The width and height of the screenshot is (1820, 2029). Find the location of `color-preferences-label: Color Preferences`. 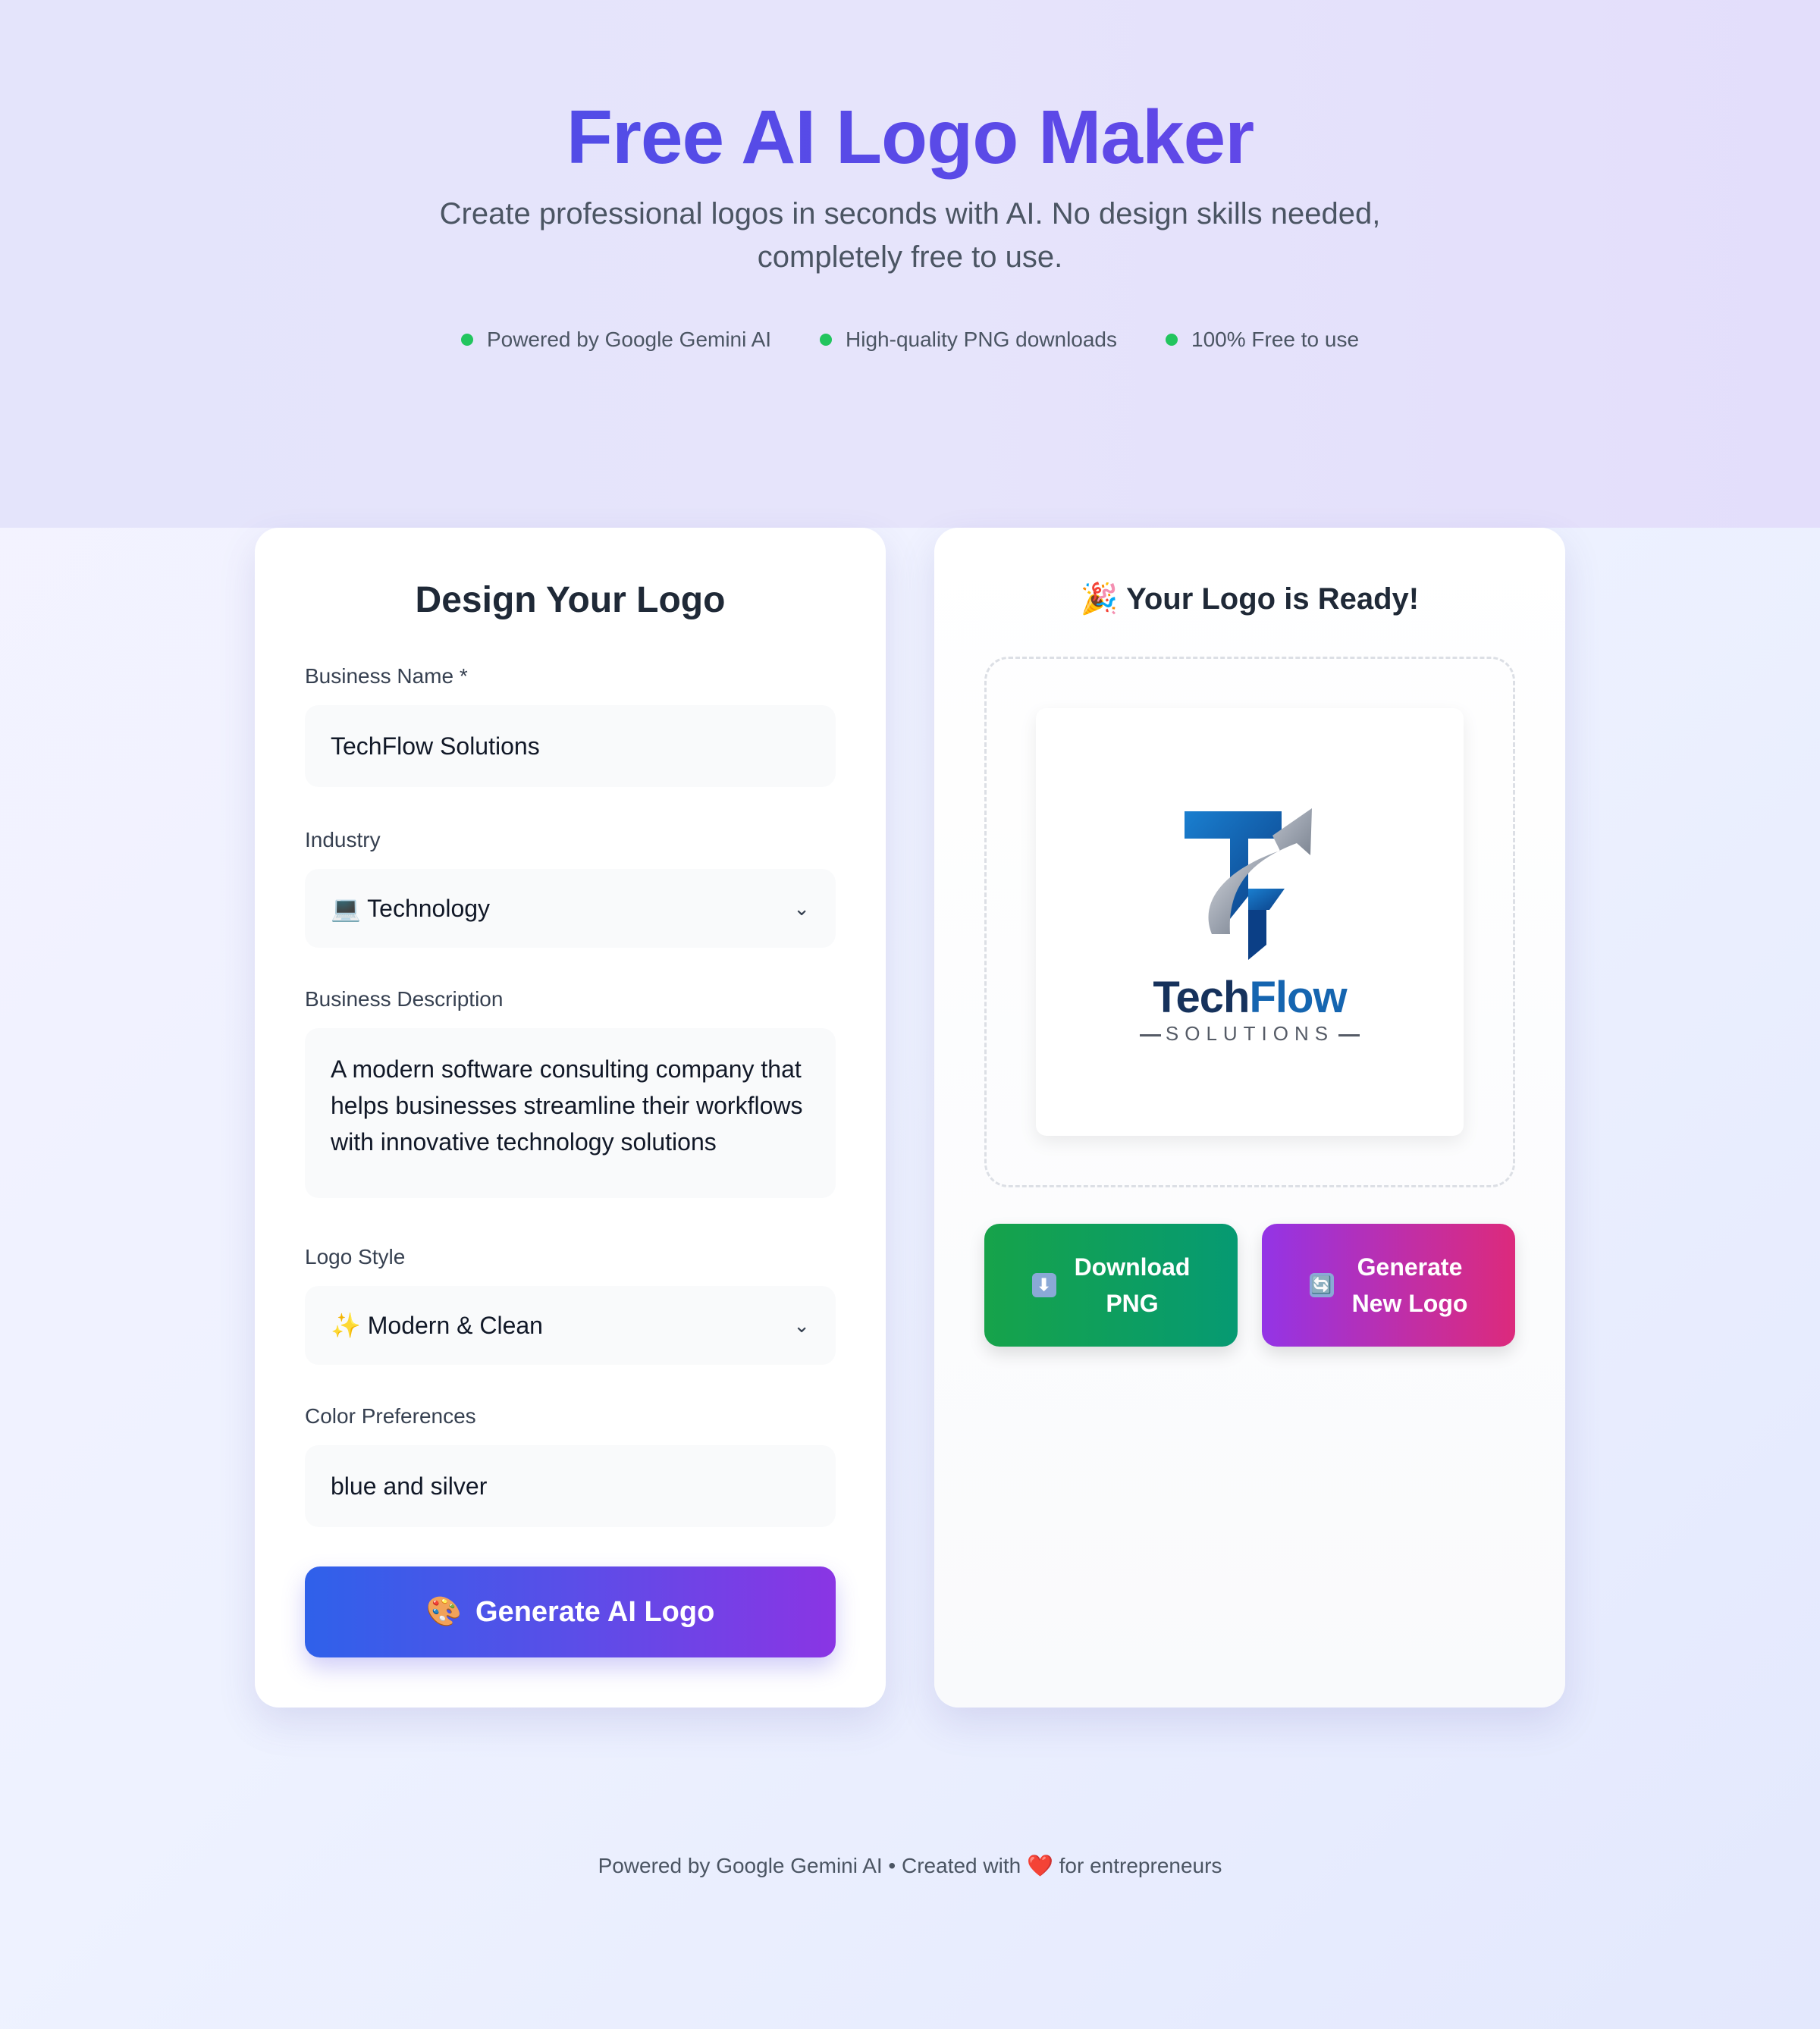

color-preferences-label: Color Preferences is located at coordinates (390, 1416).